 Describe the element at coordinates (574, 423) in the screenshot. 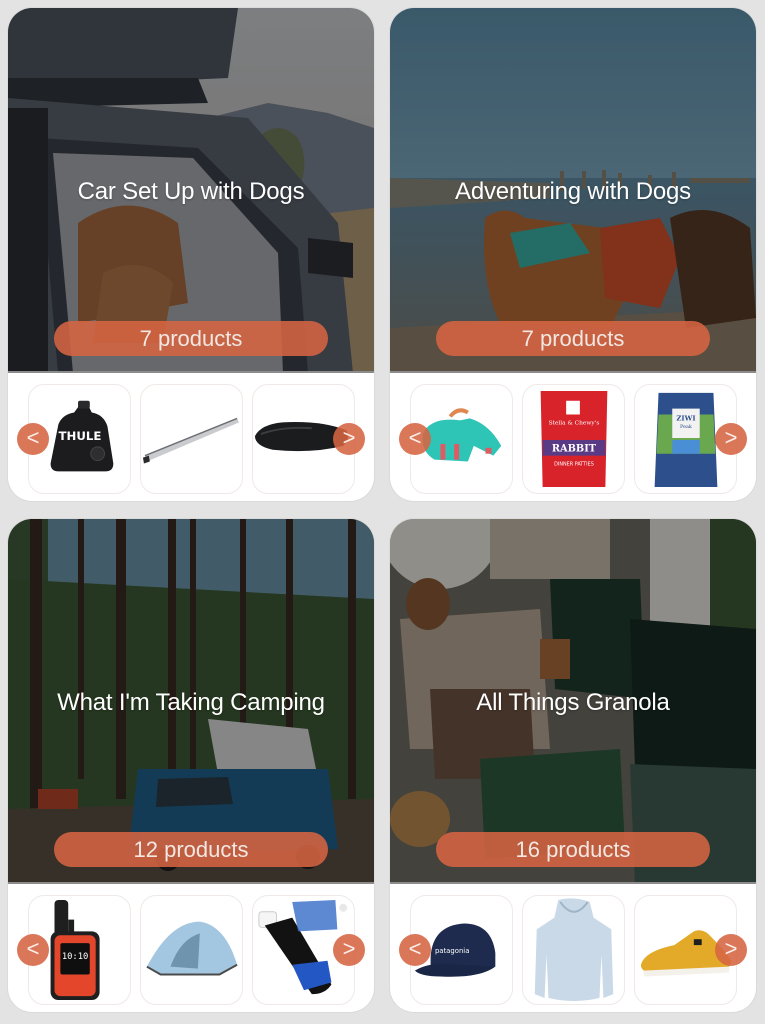

I see `svg-text: Stella & Chewy's` at that location.